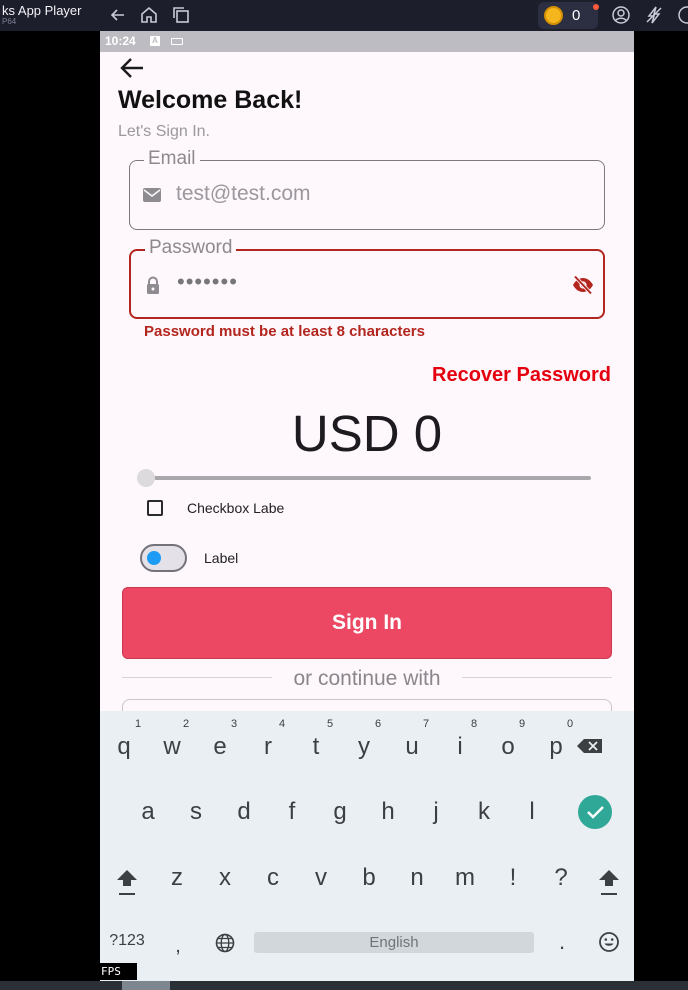  Describe the element at coordinates (682, 15) in the screenshot. I see `help-icon` at that location.